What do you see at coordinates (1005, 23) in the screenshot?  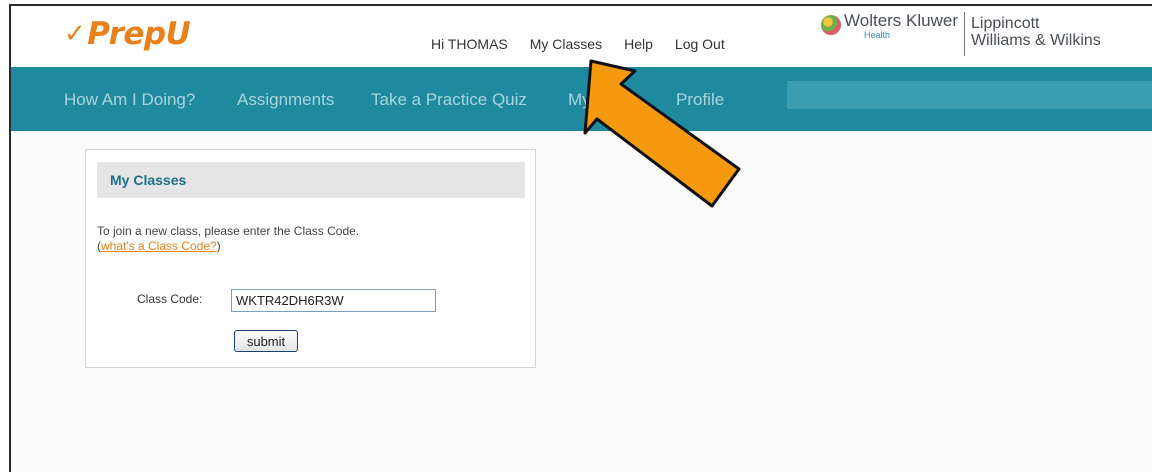 I see `lippincott-name: Lippincott` at bounding box center [1005, 23].